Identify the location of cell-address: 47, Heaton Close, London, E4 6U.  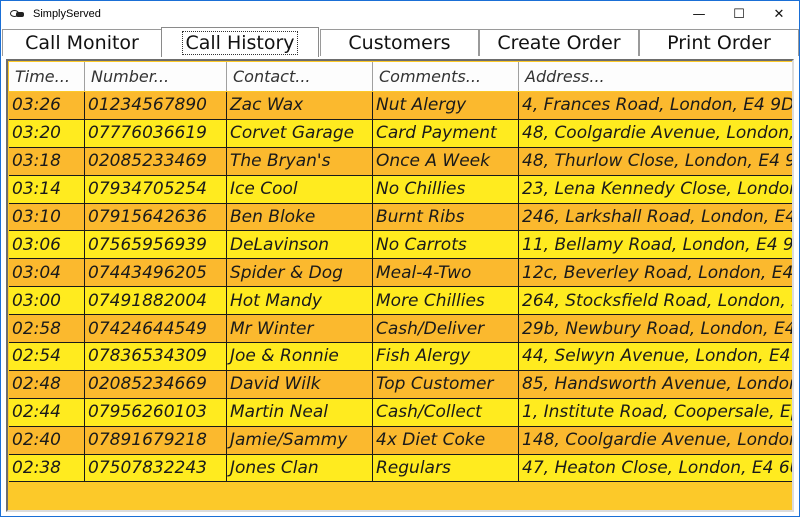
(655, 468).